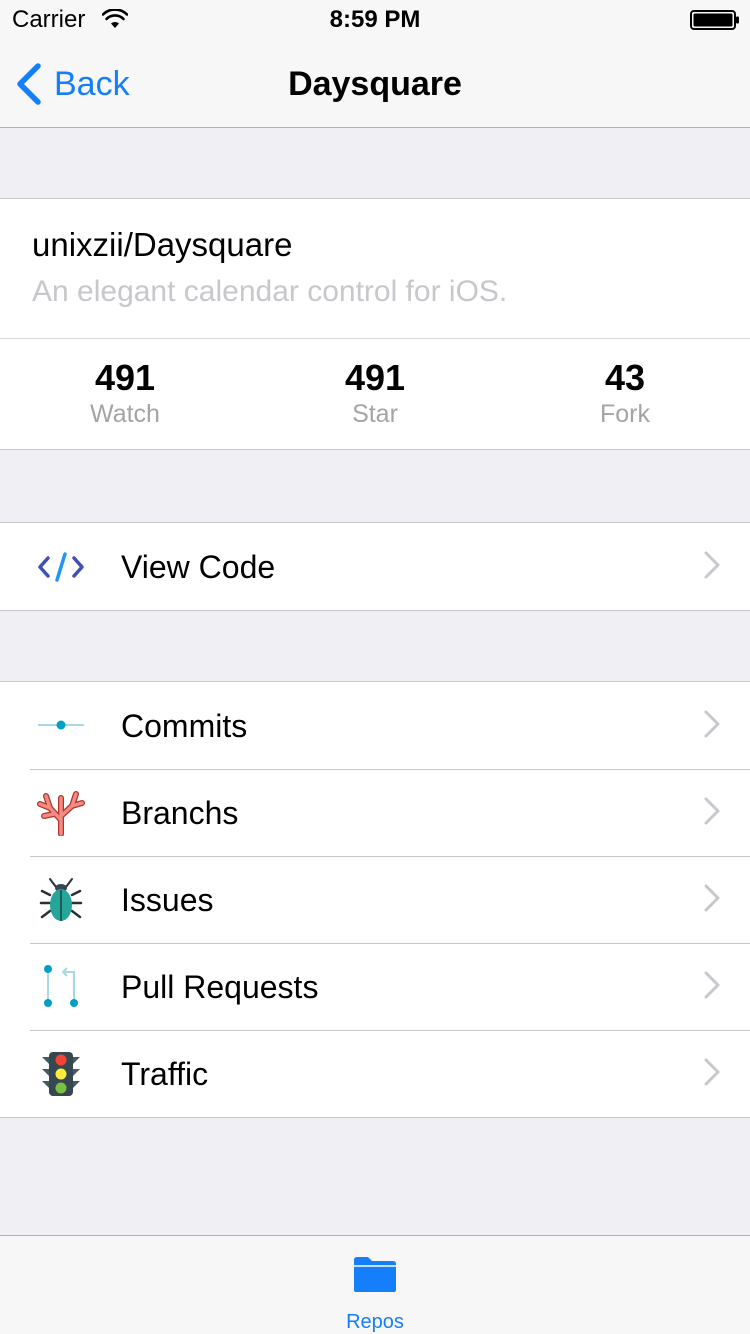 Image resolution: width=750 pixels, height=1334 pixels. What do you see at coordinates (270, 291) in the screenshot?
I see `repo-description: An elegant calendar control for iOS.` at bounding box center [270, 291].